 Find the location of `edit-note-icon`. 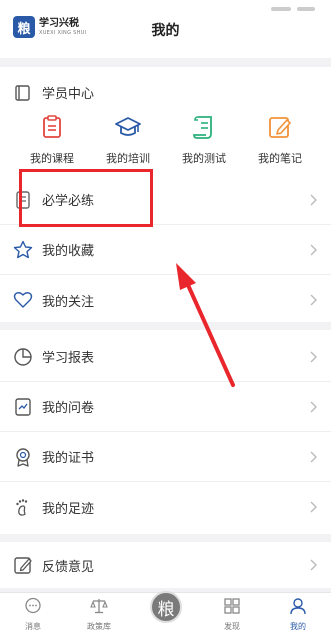

edit-note-icon is located at coordinates (280, 127).